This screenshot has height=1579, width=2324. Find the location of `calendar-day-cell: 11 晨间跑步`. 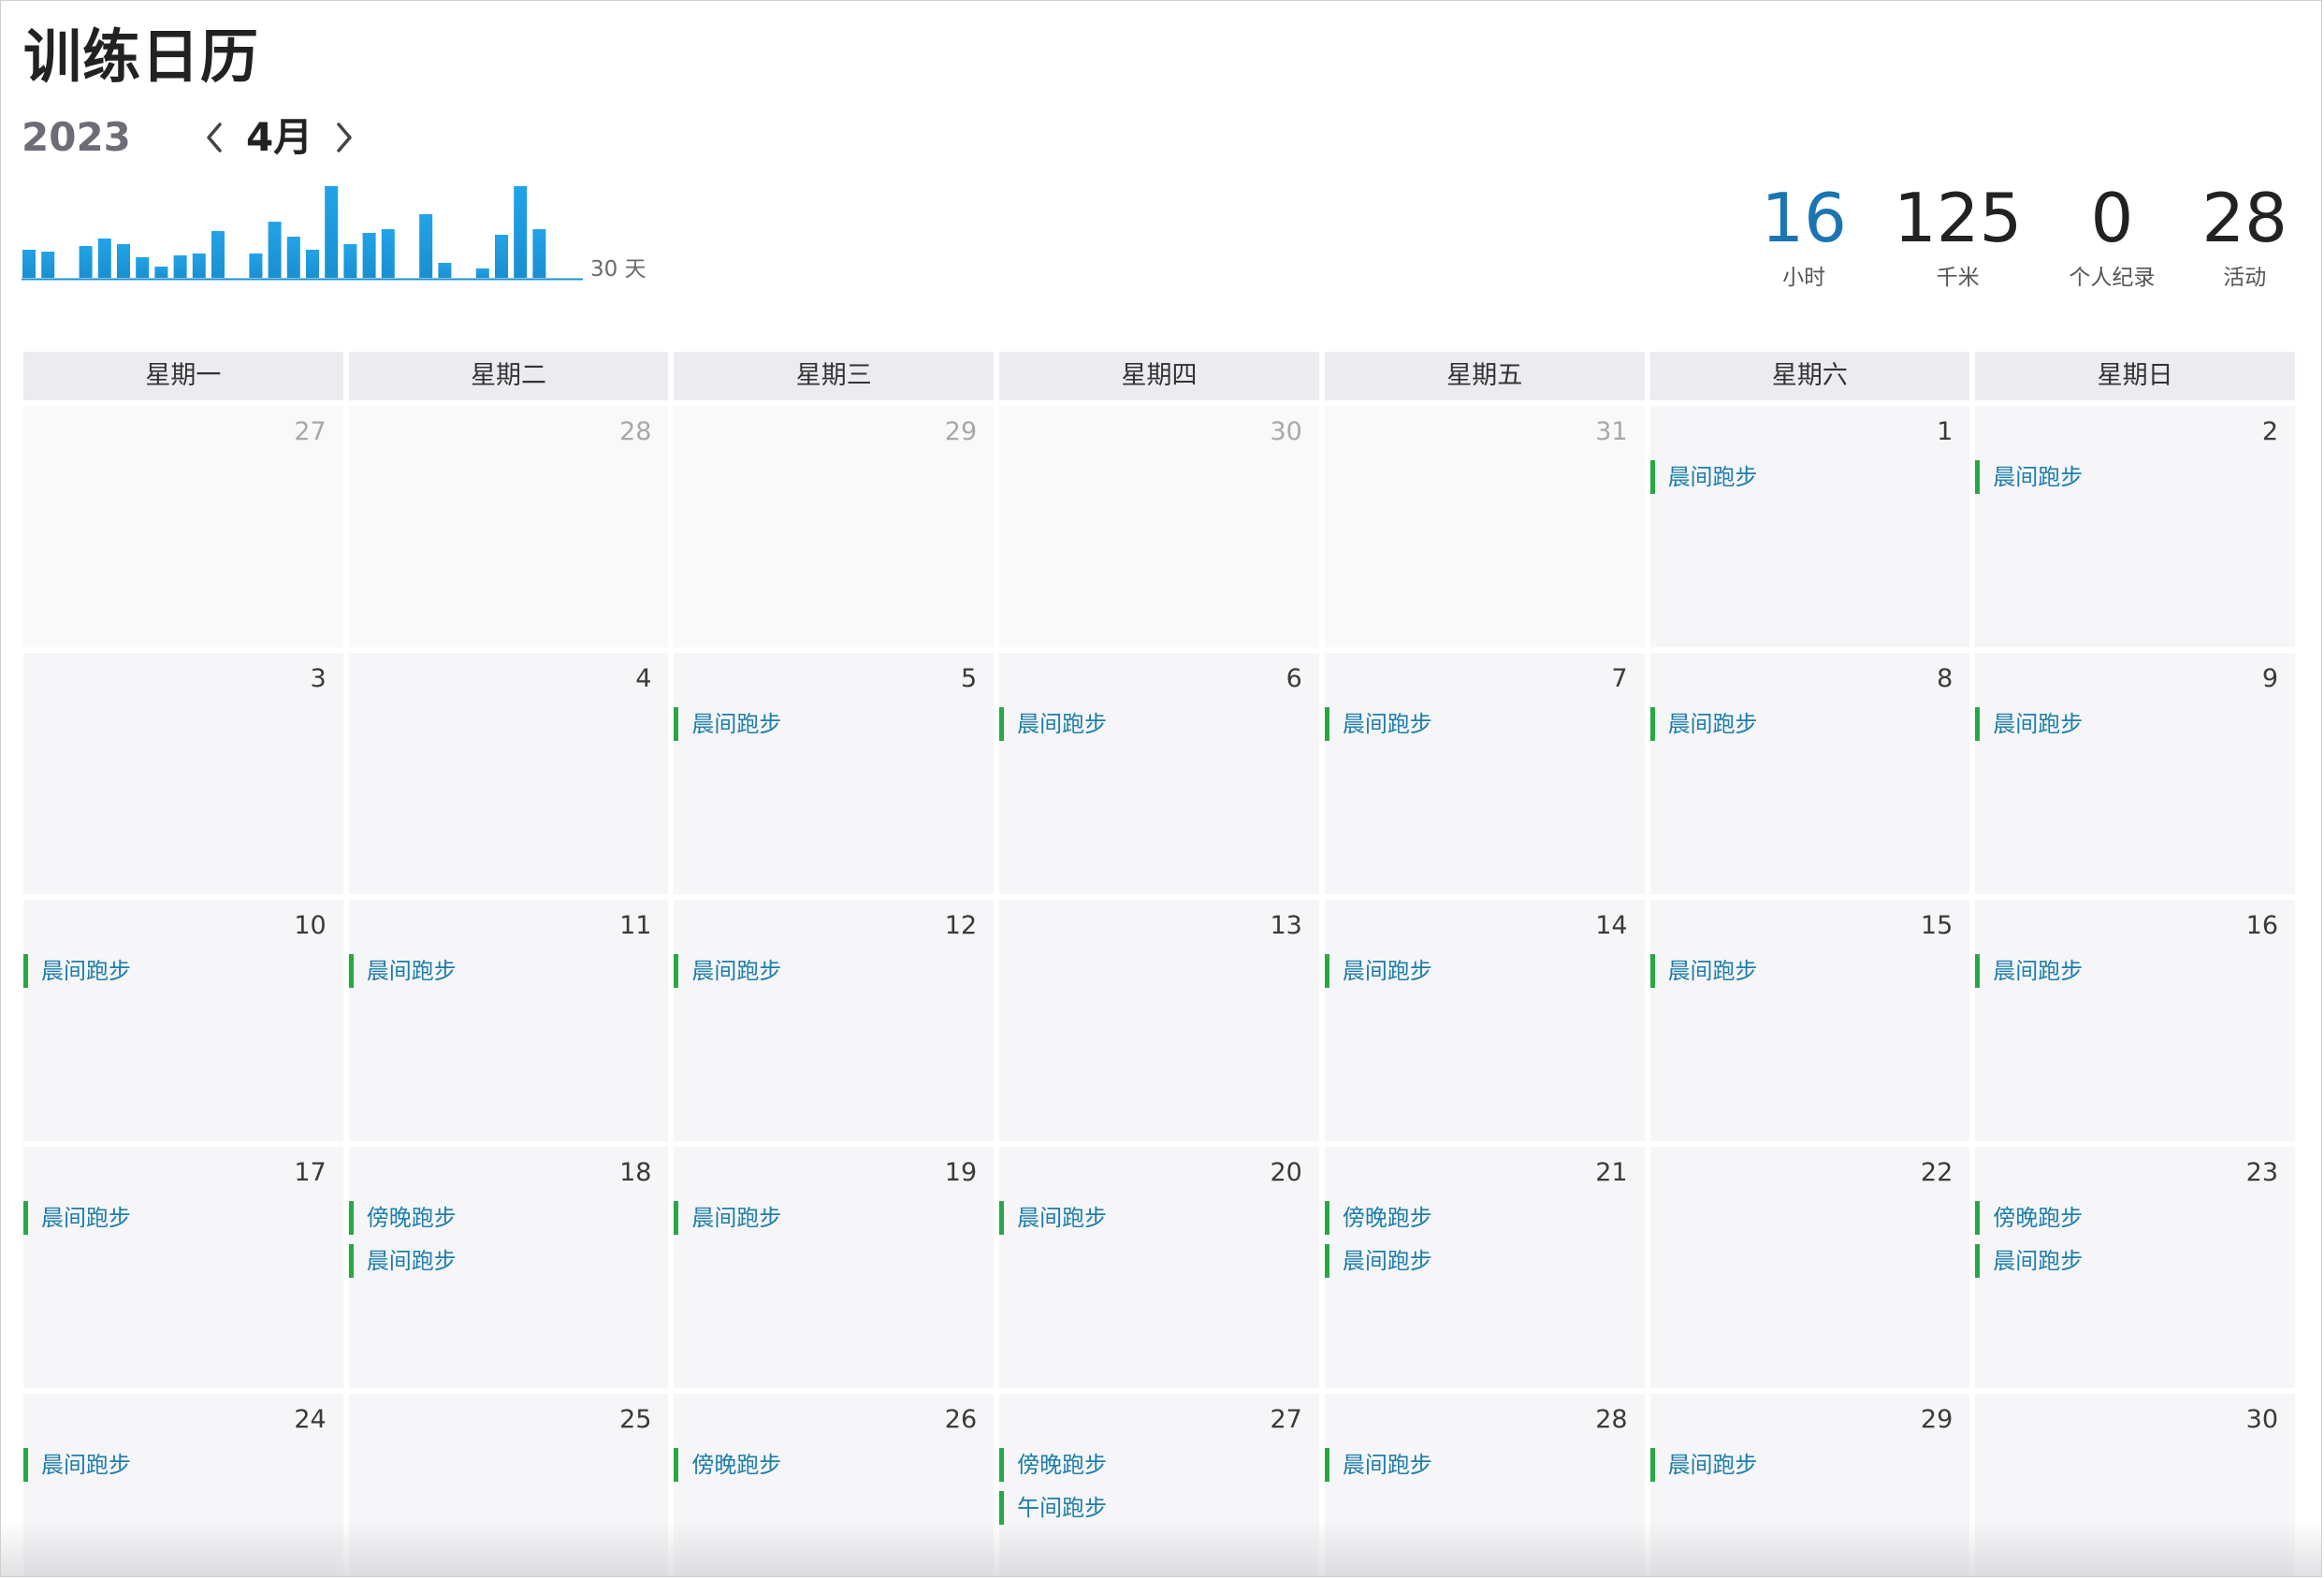

calendar-day-cell: 11 晨间跑步 is located at coordinates (509, 1020).